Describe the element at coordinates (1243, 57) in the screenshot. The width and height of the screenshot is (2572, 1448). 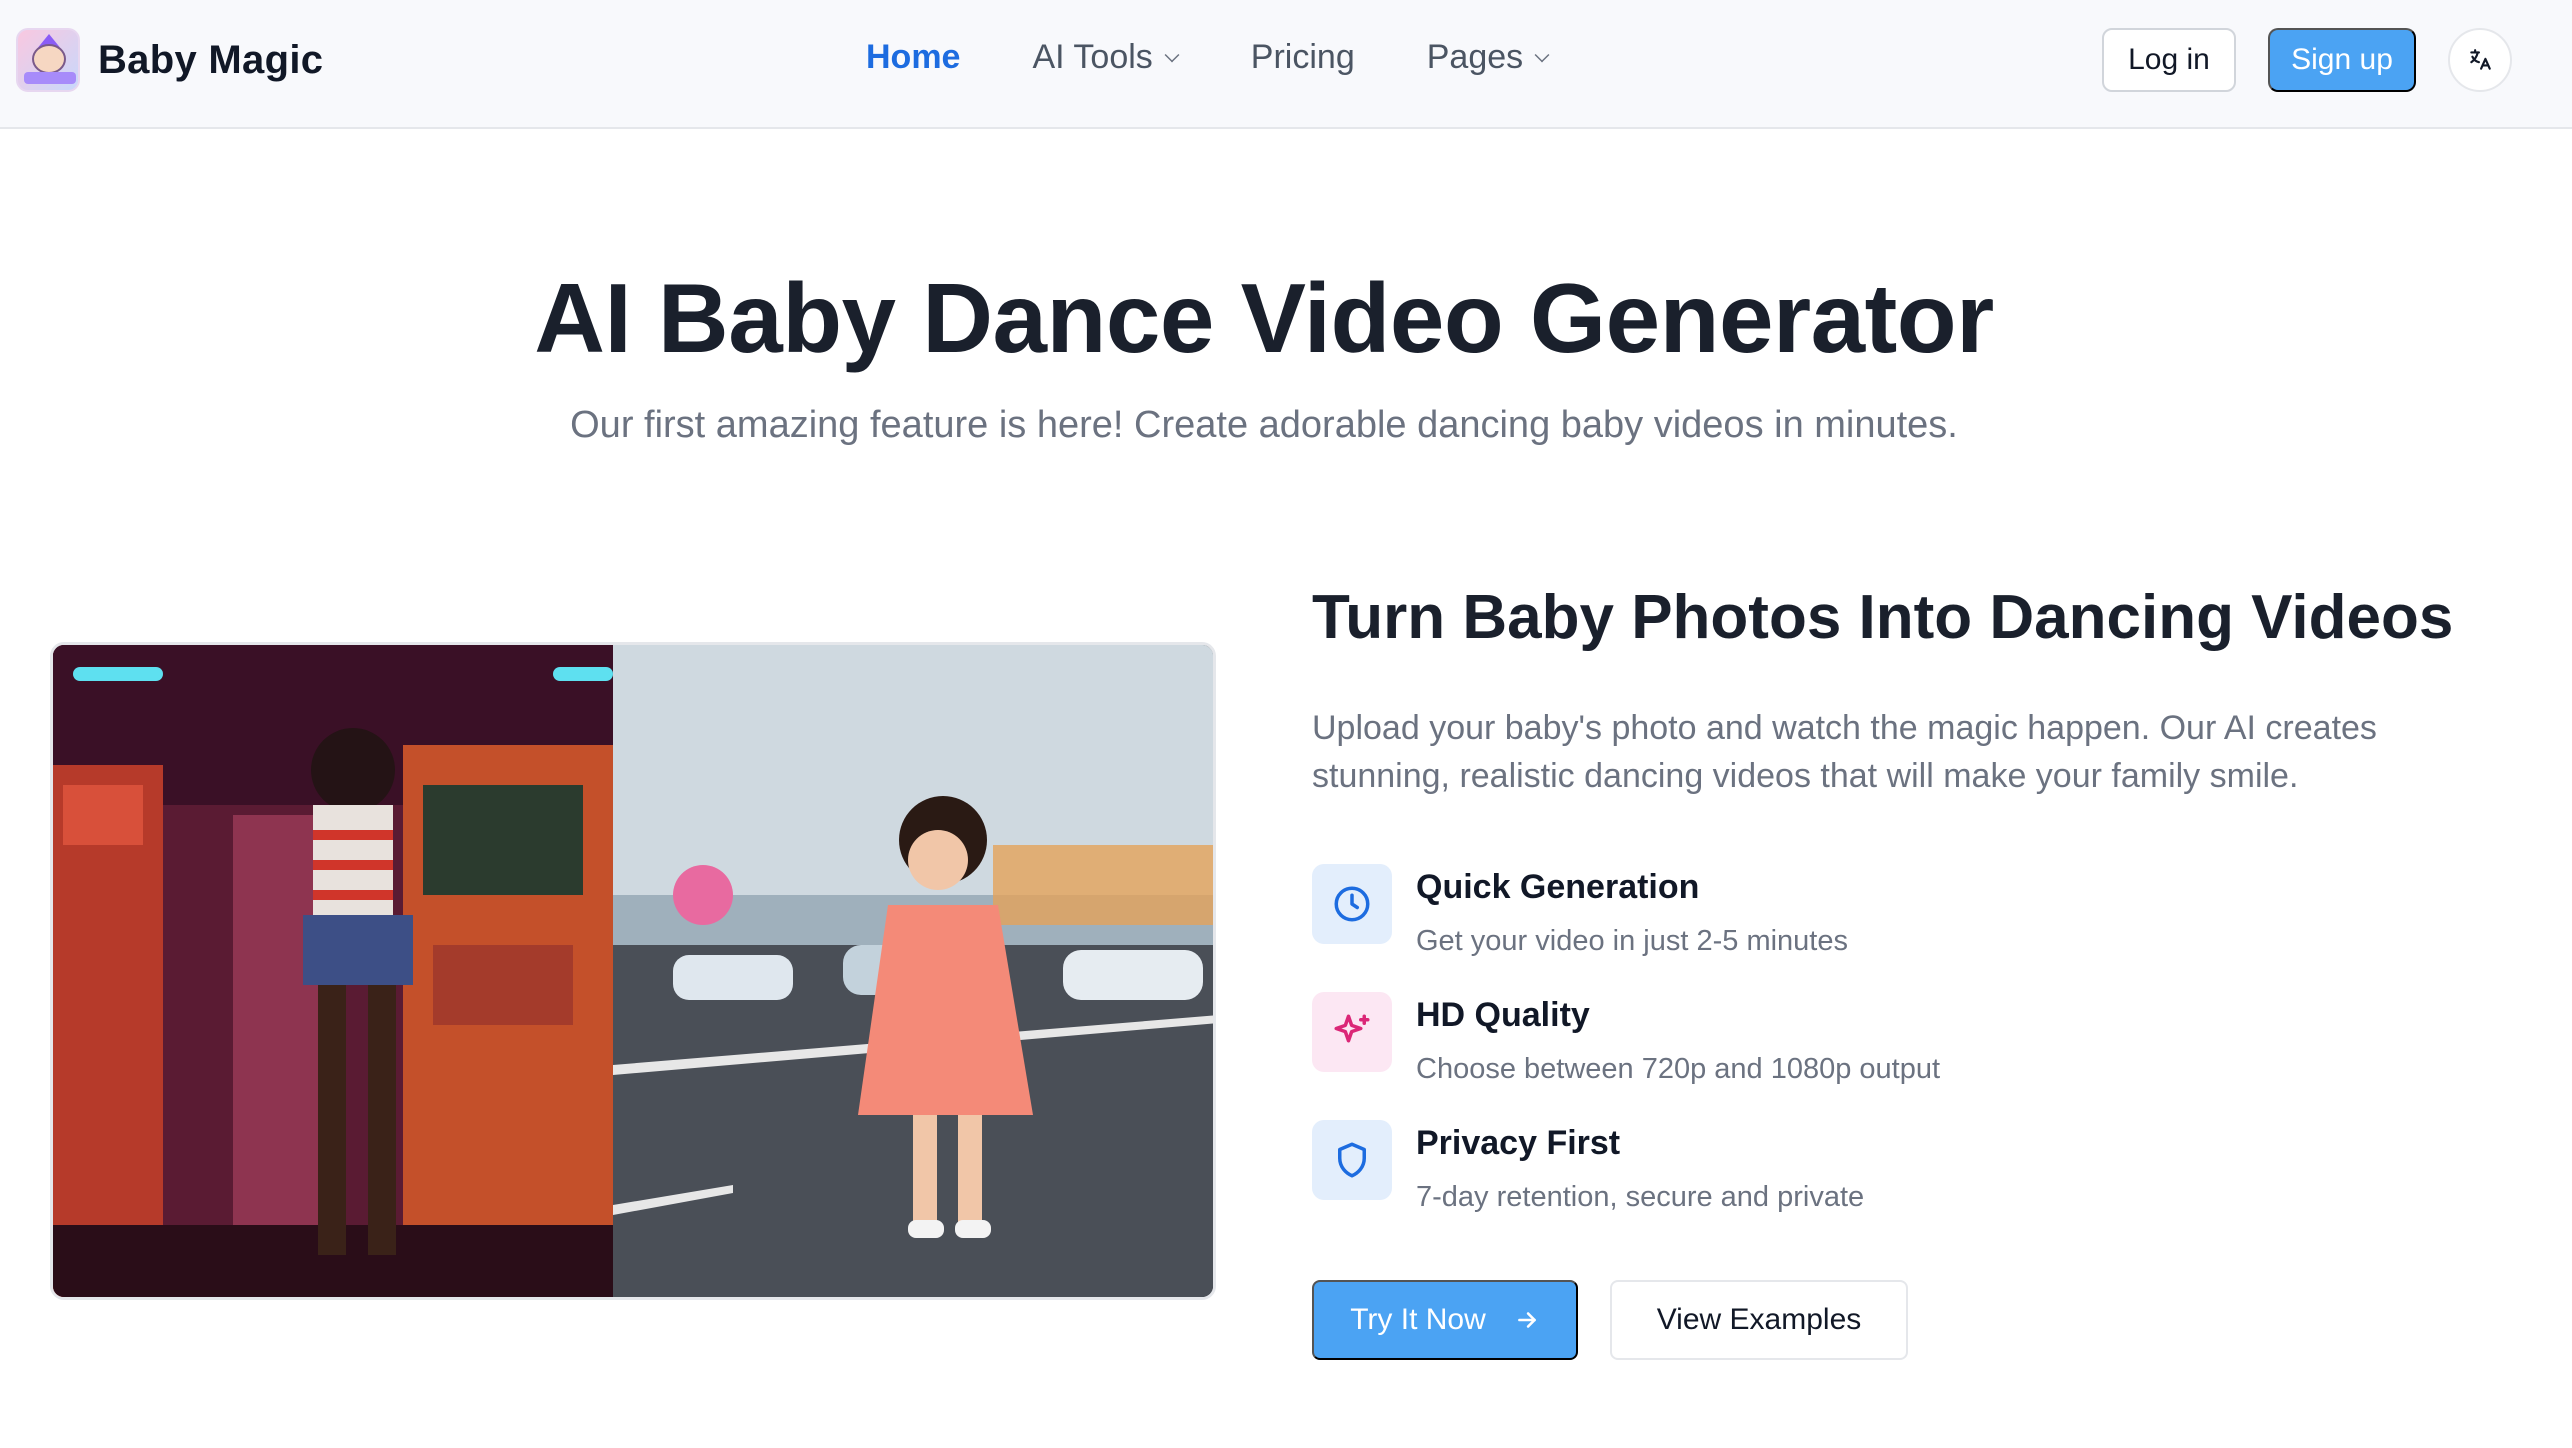
I see `main-nav: Home AI Tools Pricing Pages` at that location.